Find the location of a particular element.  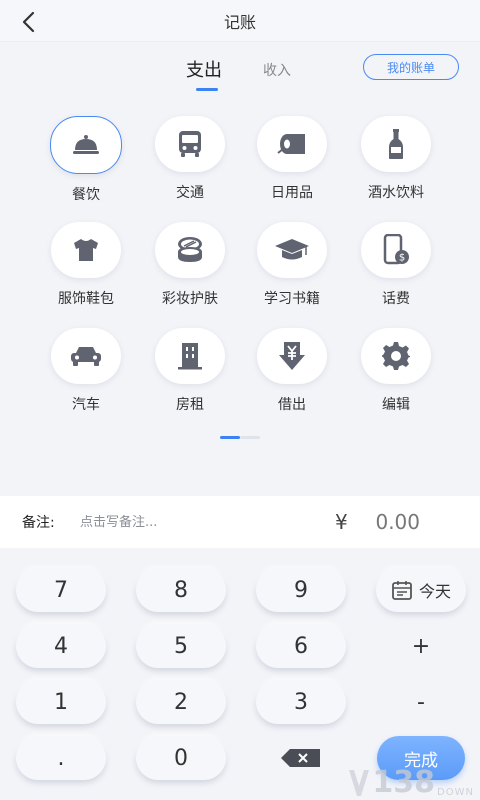

bus-icon is located at coordinates (190, 144).